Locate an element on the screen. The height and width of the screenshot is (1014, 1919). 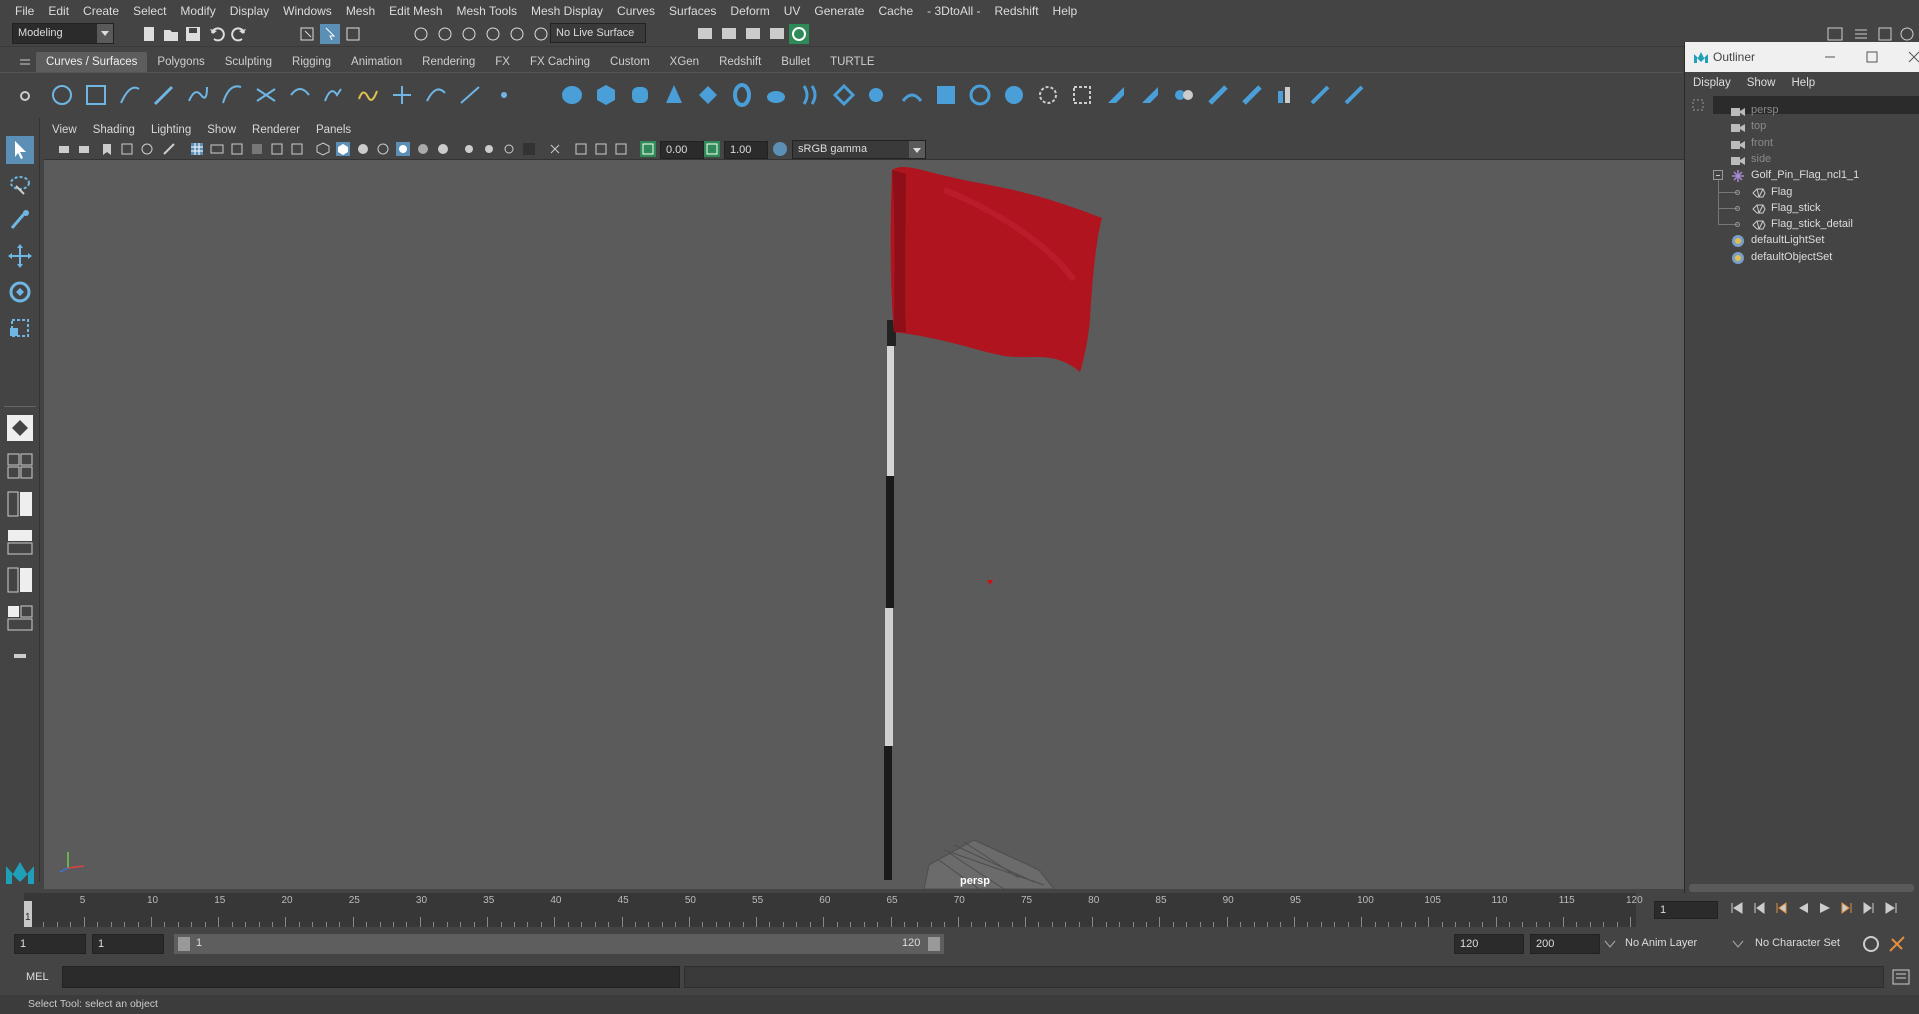
screen-space-ao-icon is located at coordinates (443, 149).